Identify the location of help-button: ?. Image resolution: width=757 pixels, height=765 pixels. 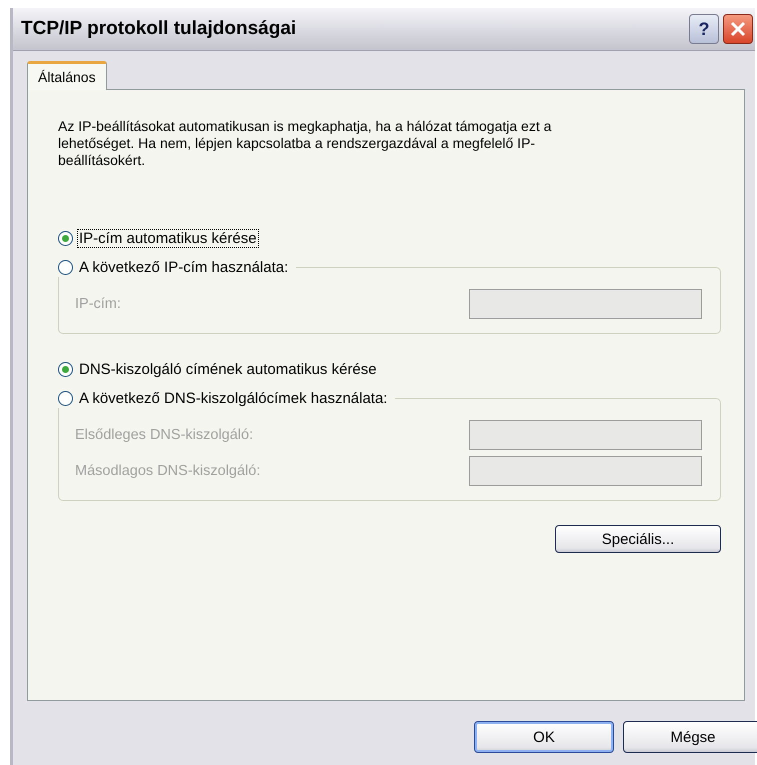
(704, 29).